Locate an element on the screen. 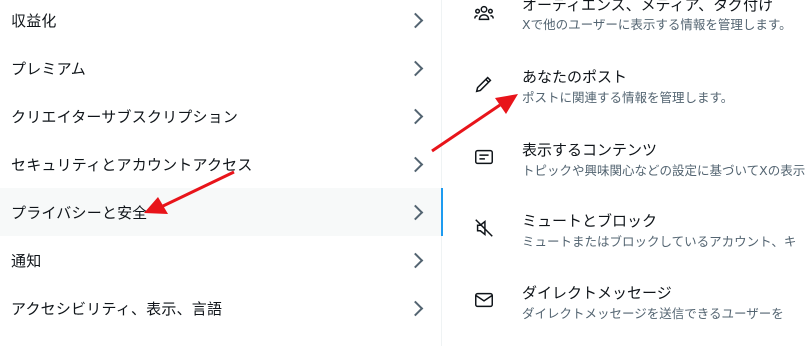  menu-item-notifications: 通知 is located at coordinates (220, 260).